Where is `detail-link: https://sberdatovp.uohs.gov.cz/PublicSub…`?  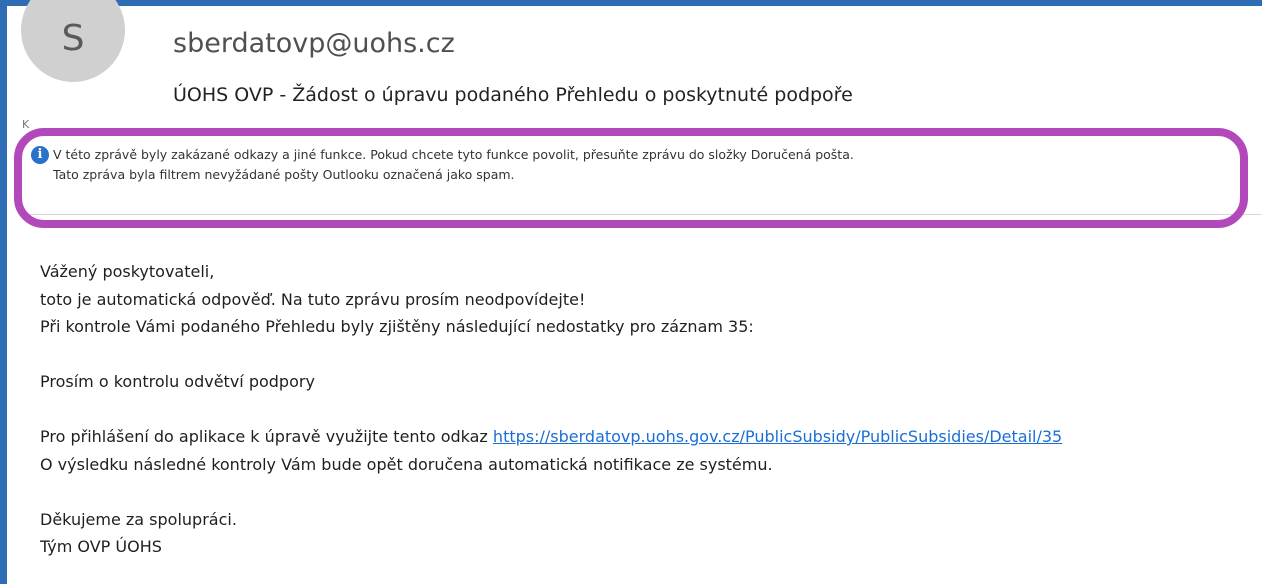
detail-link: https://sberdatovp.uohs.gov.cz/PublicSub… is located at coordinates (777, 436).